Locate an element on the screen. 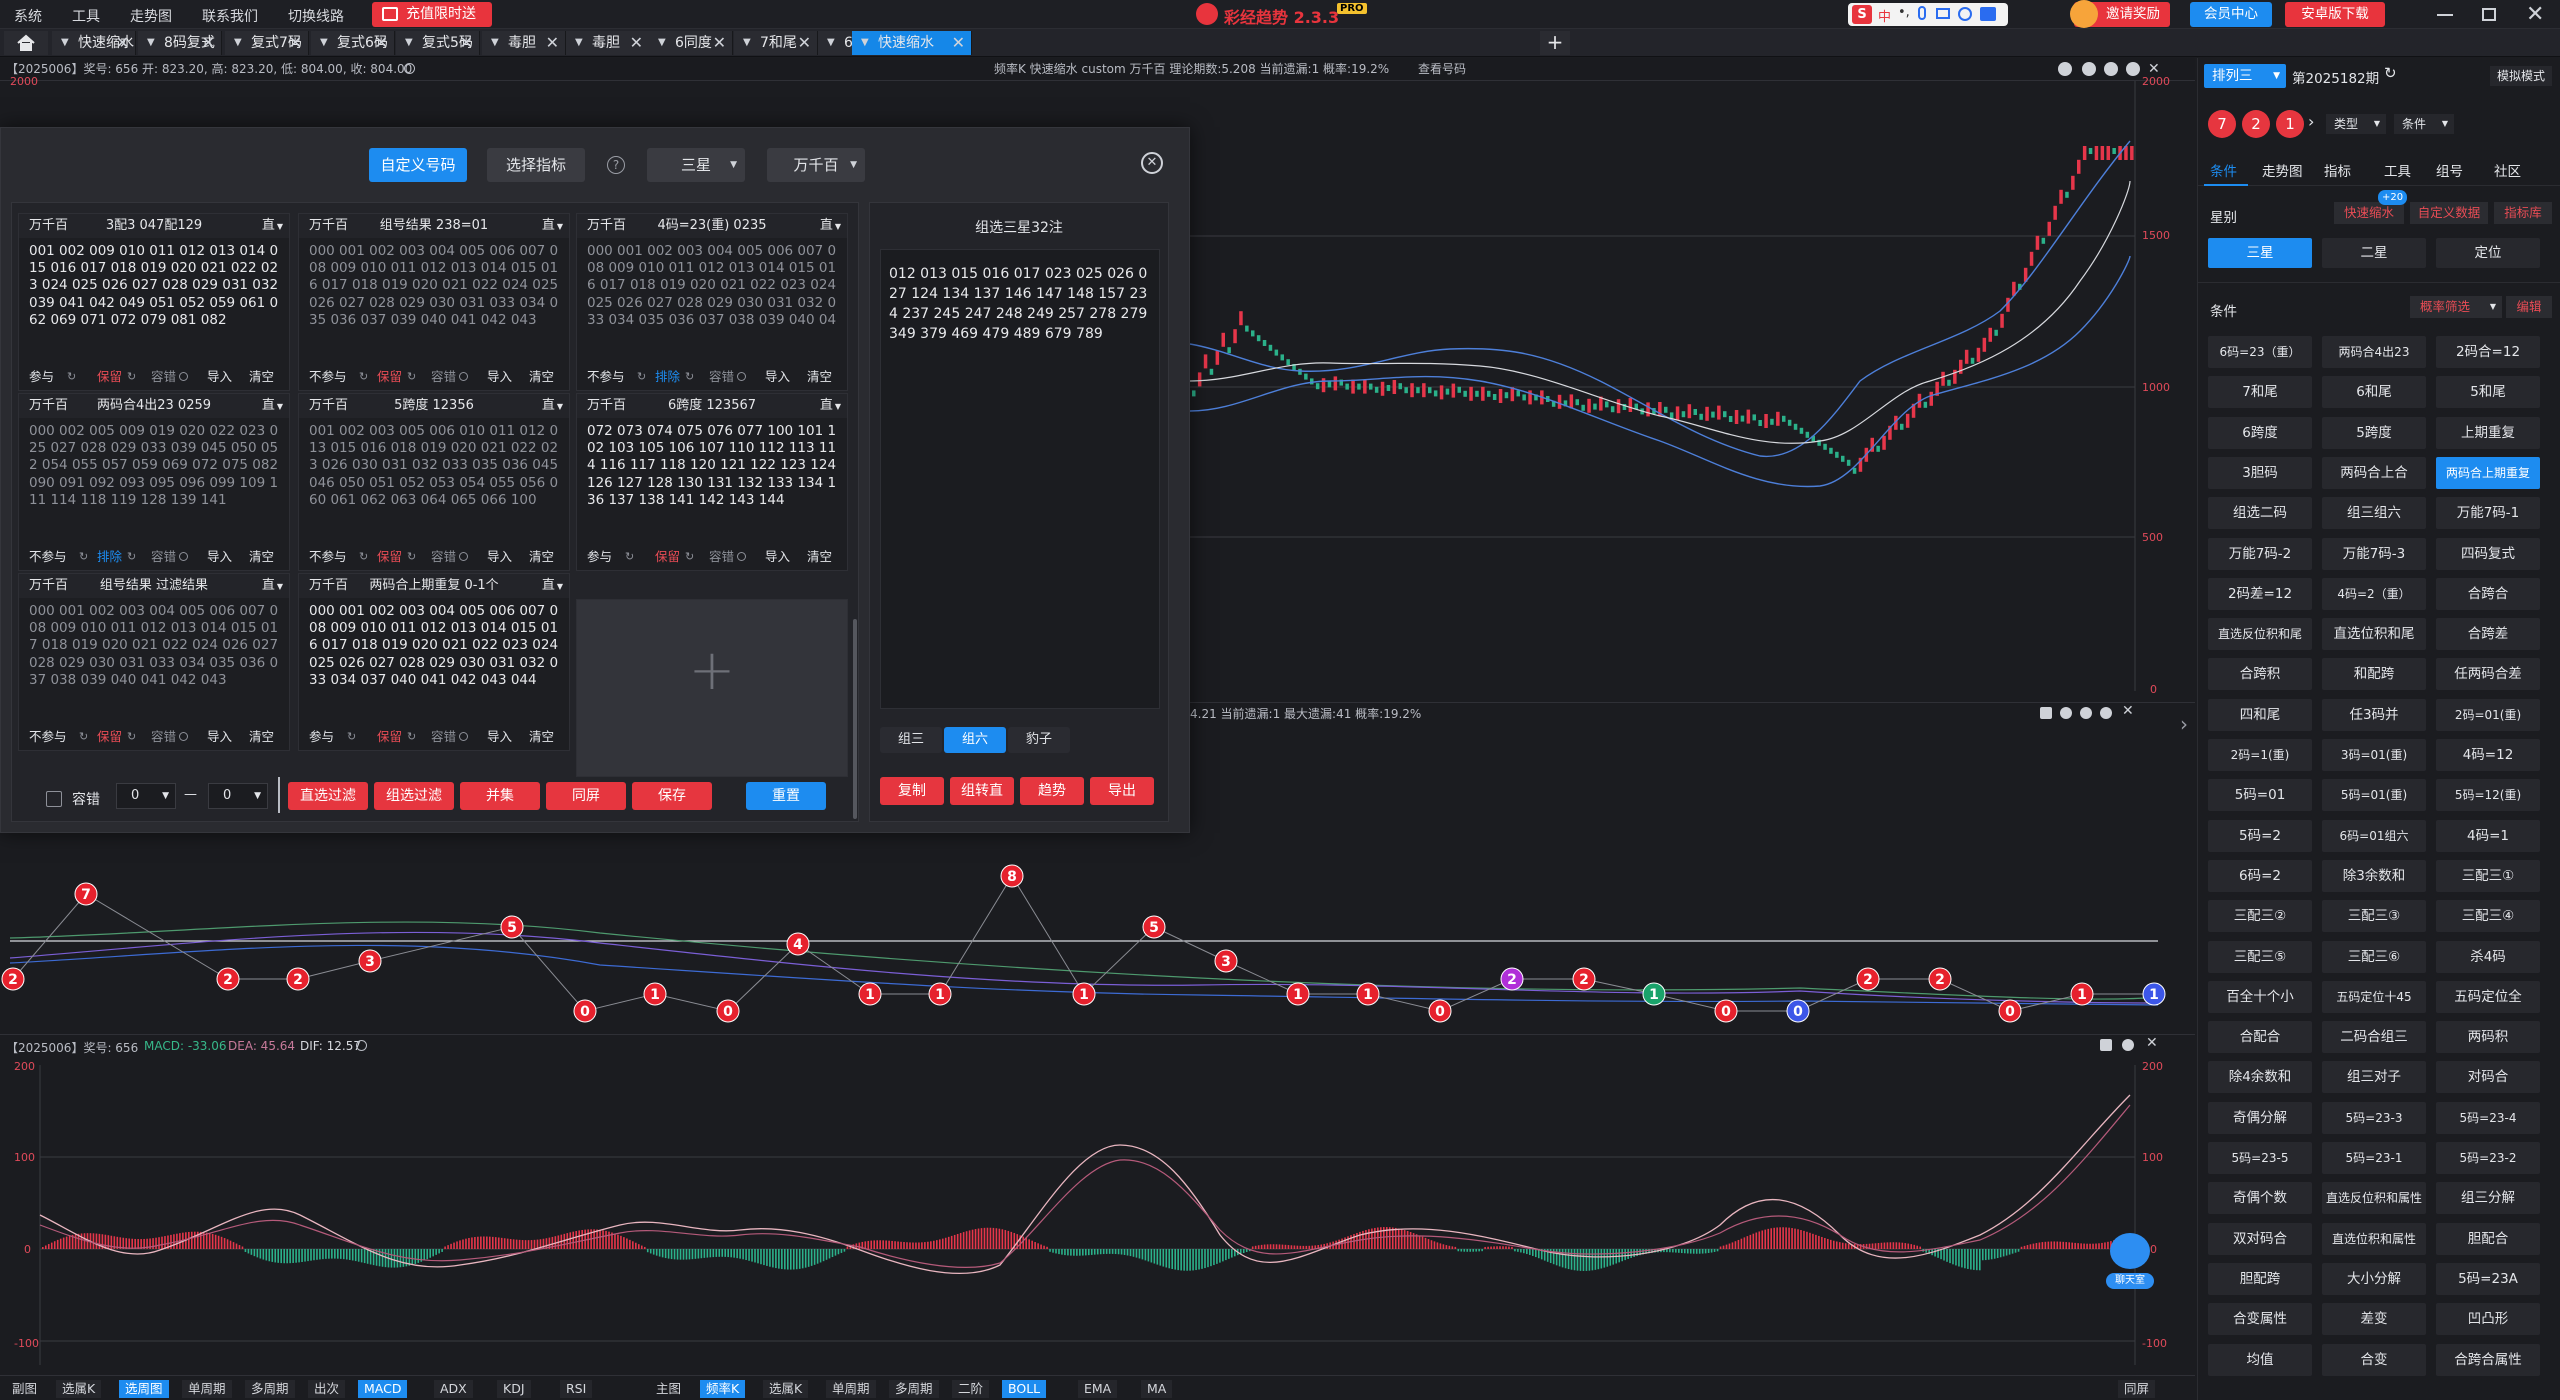  condition-button: 5码=23-1 is located at coordinates (2374, 1158).